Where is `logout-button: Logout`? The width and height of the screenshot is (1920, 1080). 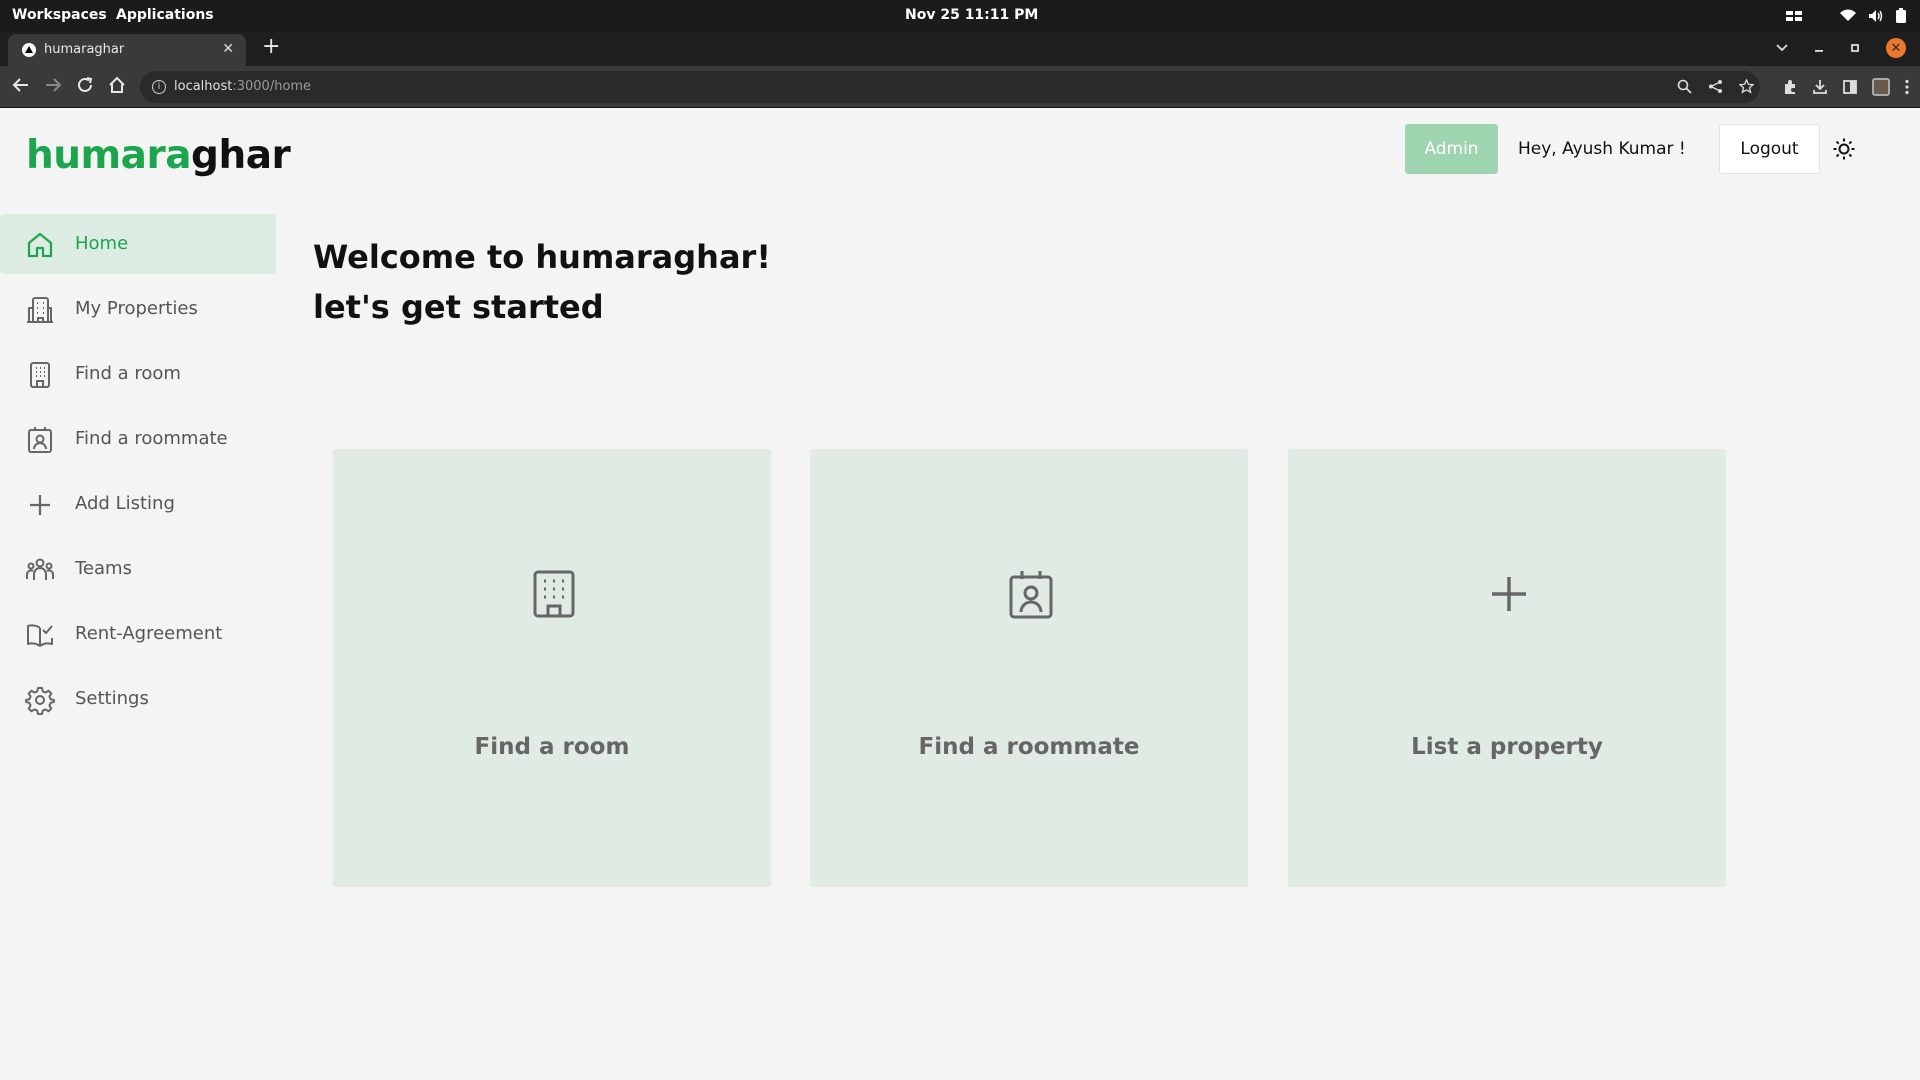
logout-button: Logout is located at coordinates (1769, 149).